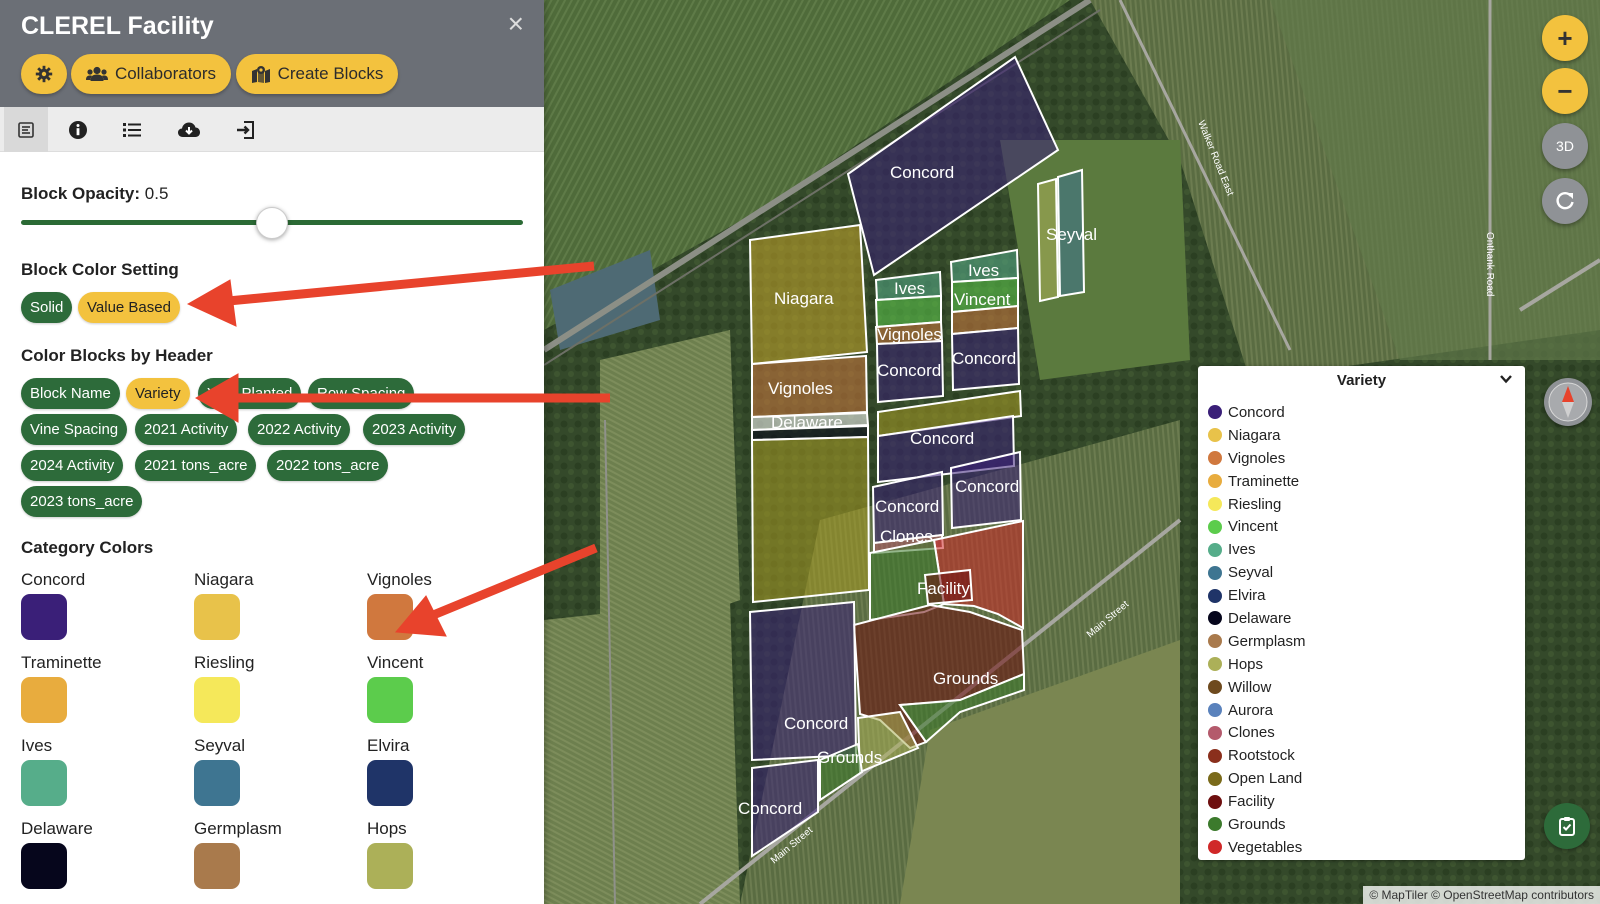 The height and width of the screenshot is (904, 1600). I want to click on road-label: Onthank Road, so click(1489, 264).